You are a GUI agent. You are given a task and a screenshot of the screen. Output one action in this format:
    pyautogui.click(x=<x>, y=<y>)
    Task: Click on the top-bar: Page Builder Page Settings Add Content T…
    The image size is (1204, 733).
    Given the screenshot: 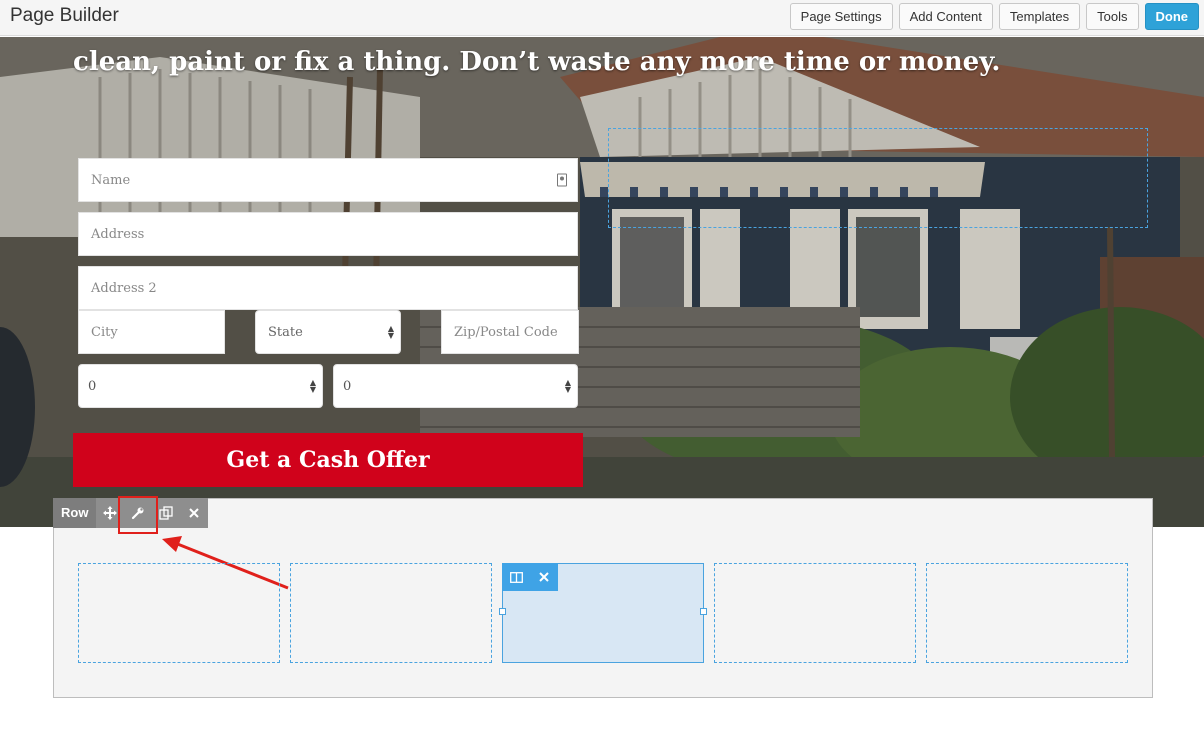 What is the action you would take?
    pyautogui.click(x=602, y=18)
    